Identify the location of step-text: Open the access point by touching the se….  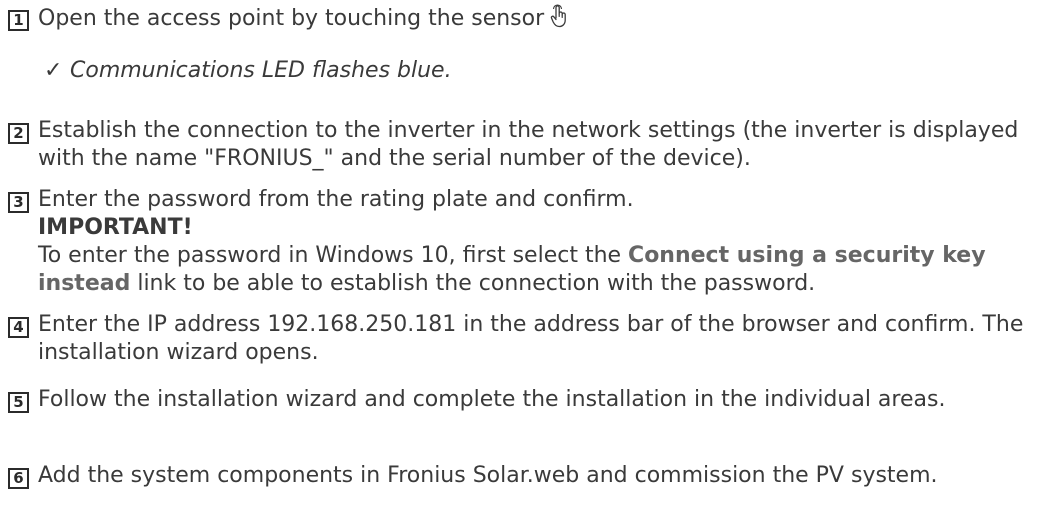
(542, 20).